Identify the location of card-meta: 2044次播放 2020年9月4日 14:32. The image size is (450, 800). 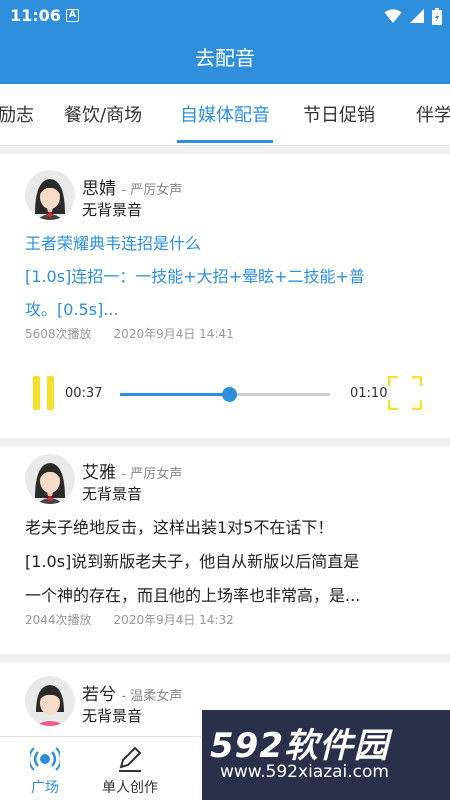
(129, 619).